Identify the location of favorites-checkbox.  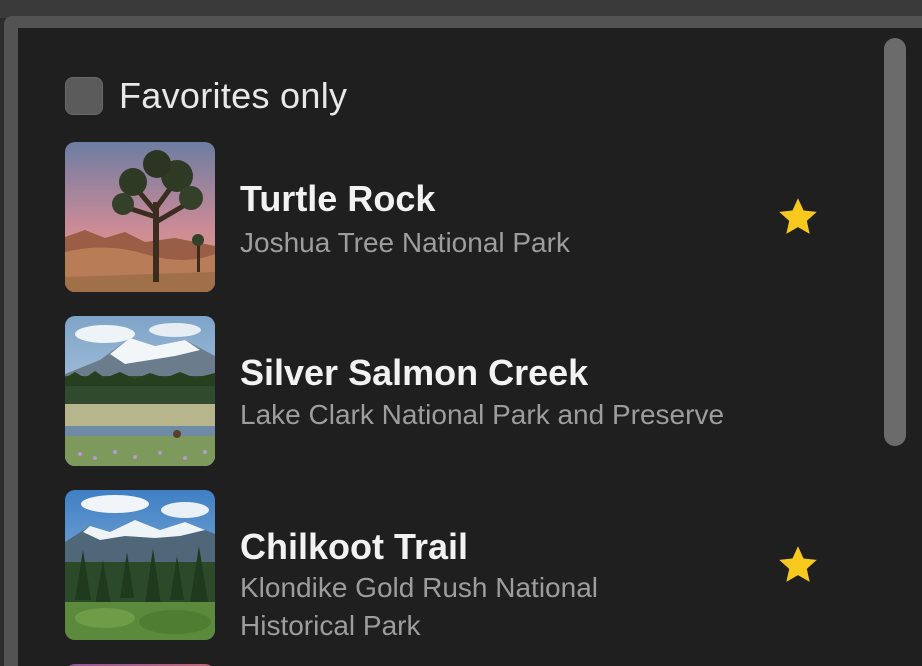
(84, 96).